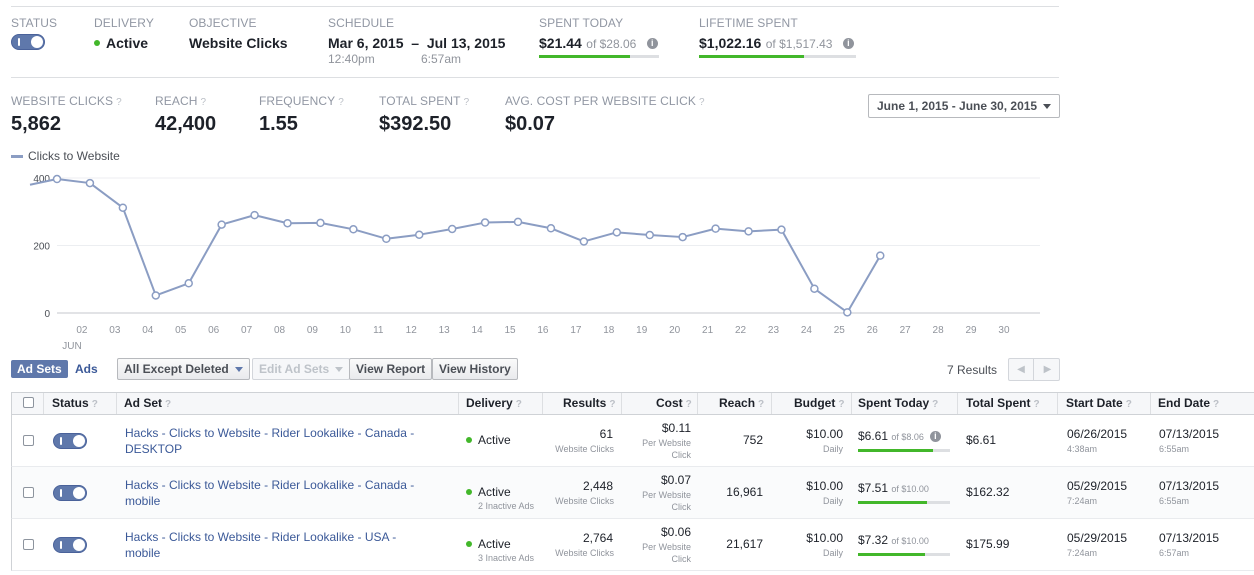 The height and width of the screenshot is (575, 1254). Describe the element at coordinates (391, 369) in the screenshot. I see `view-report-button: View Report` at that location.